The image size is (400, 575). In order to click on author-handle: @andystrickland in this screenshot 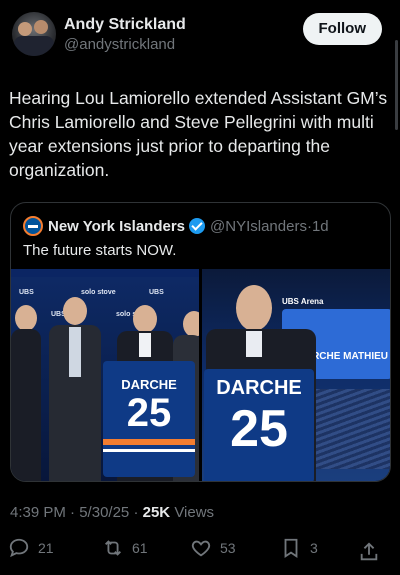, I will do `click(119, 44)`.